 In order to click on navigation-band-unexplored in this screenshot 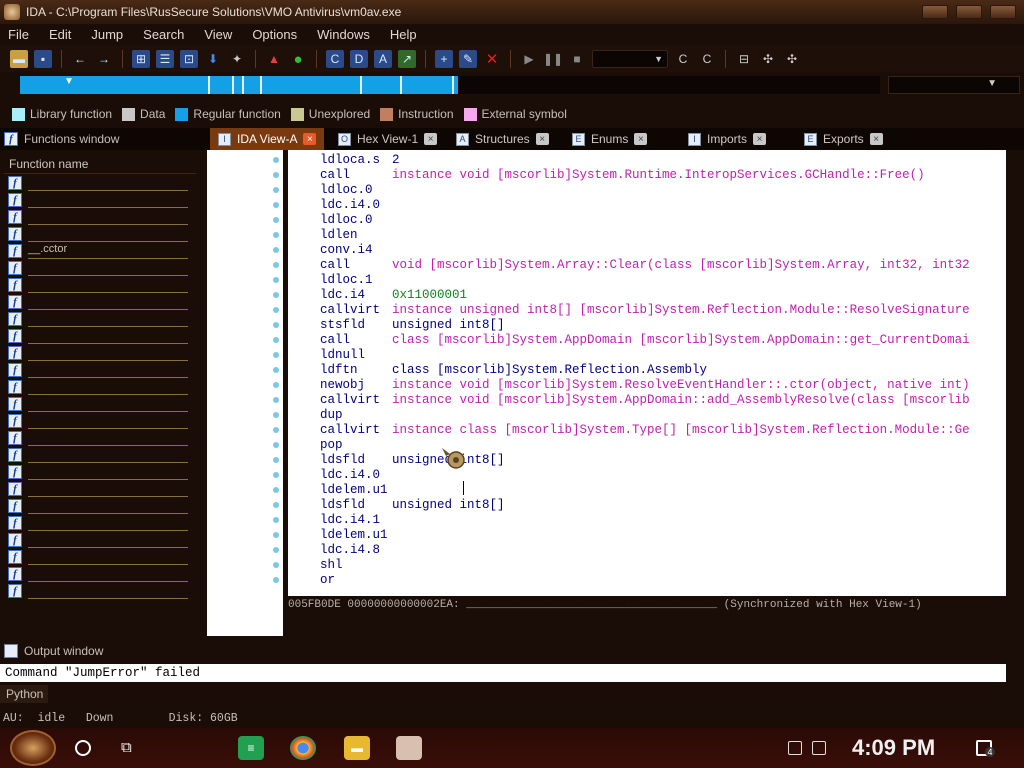, I will do `click(669, 85)`.